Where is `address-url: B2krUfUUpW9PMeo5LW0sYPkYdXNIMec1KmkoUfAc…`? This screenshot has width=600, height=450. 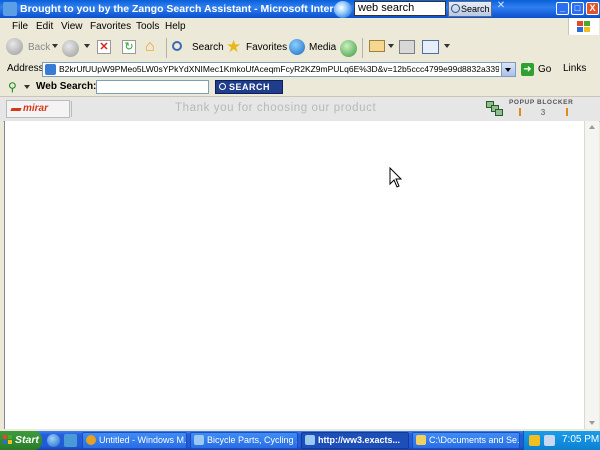
address-url: B2krUfUUpW9PMeo5LW0sYPkYdXNIMec1KmkoUfAc… is located at coordinates (279, 69).